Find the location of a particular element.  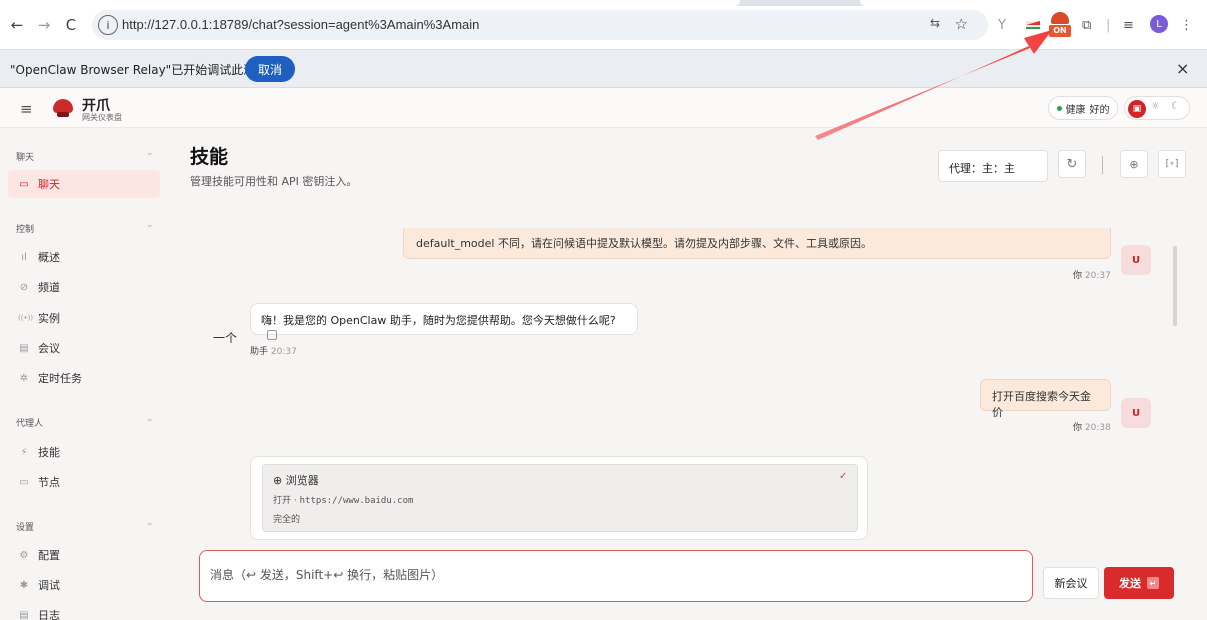

extension-flag-icon is located at coordinates (1033, 25).